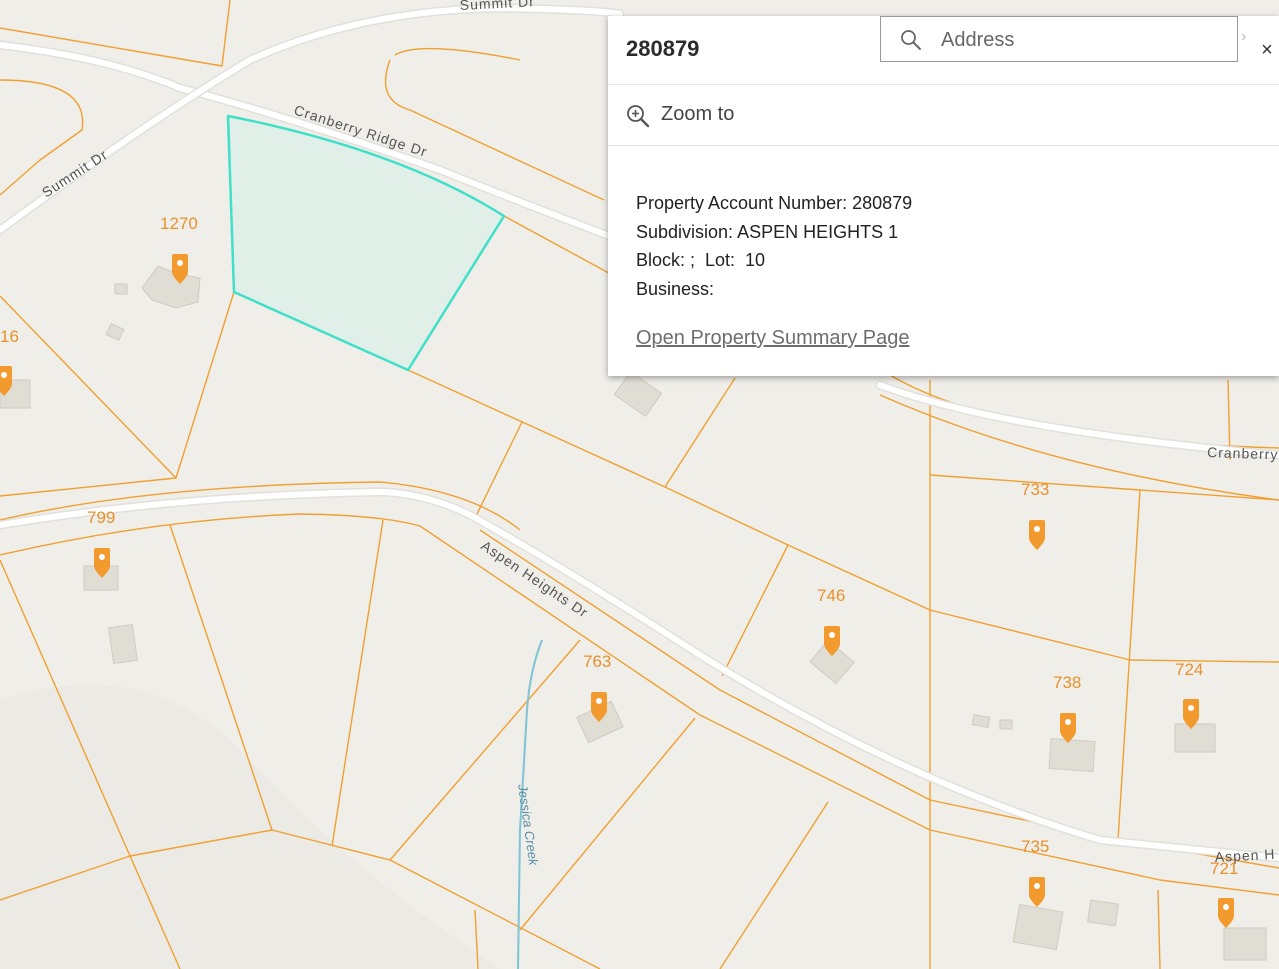 This screenshot has width=1279, height=969. I want to click on subdivision: Subdivision: ASPEN HEIGHTS 1, so click(767, 231).